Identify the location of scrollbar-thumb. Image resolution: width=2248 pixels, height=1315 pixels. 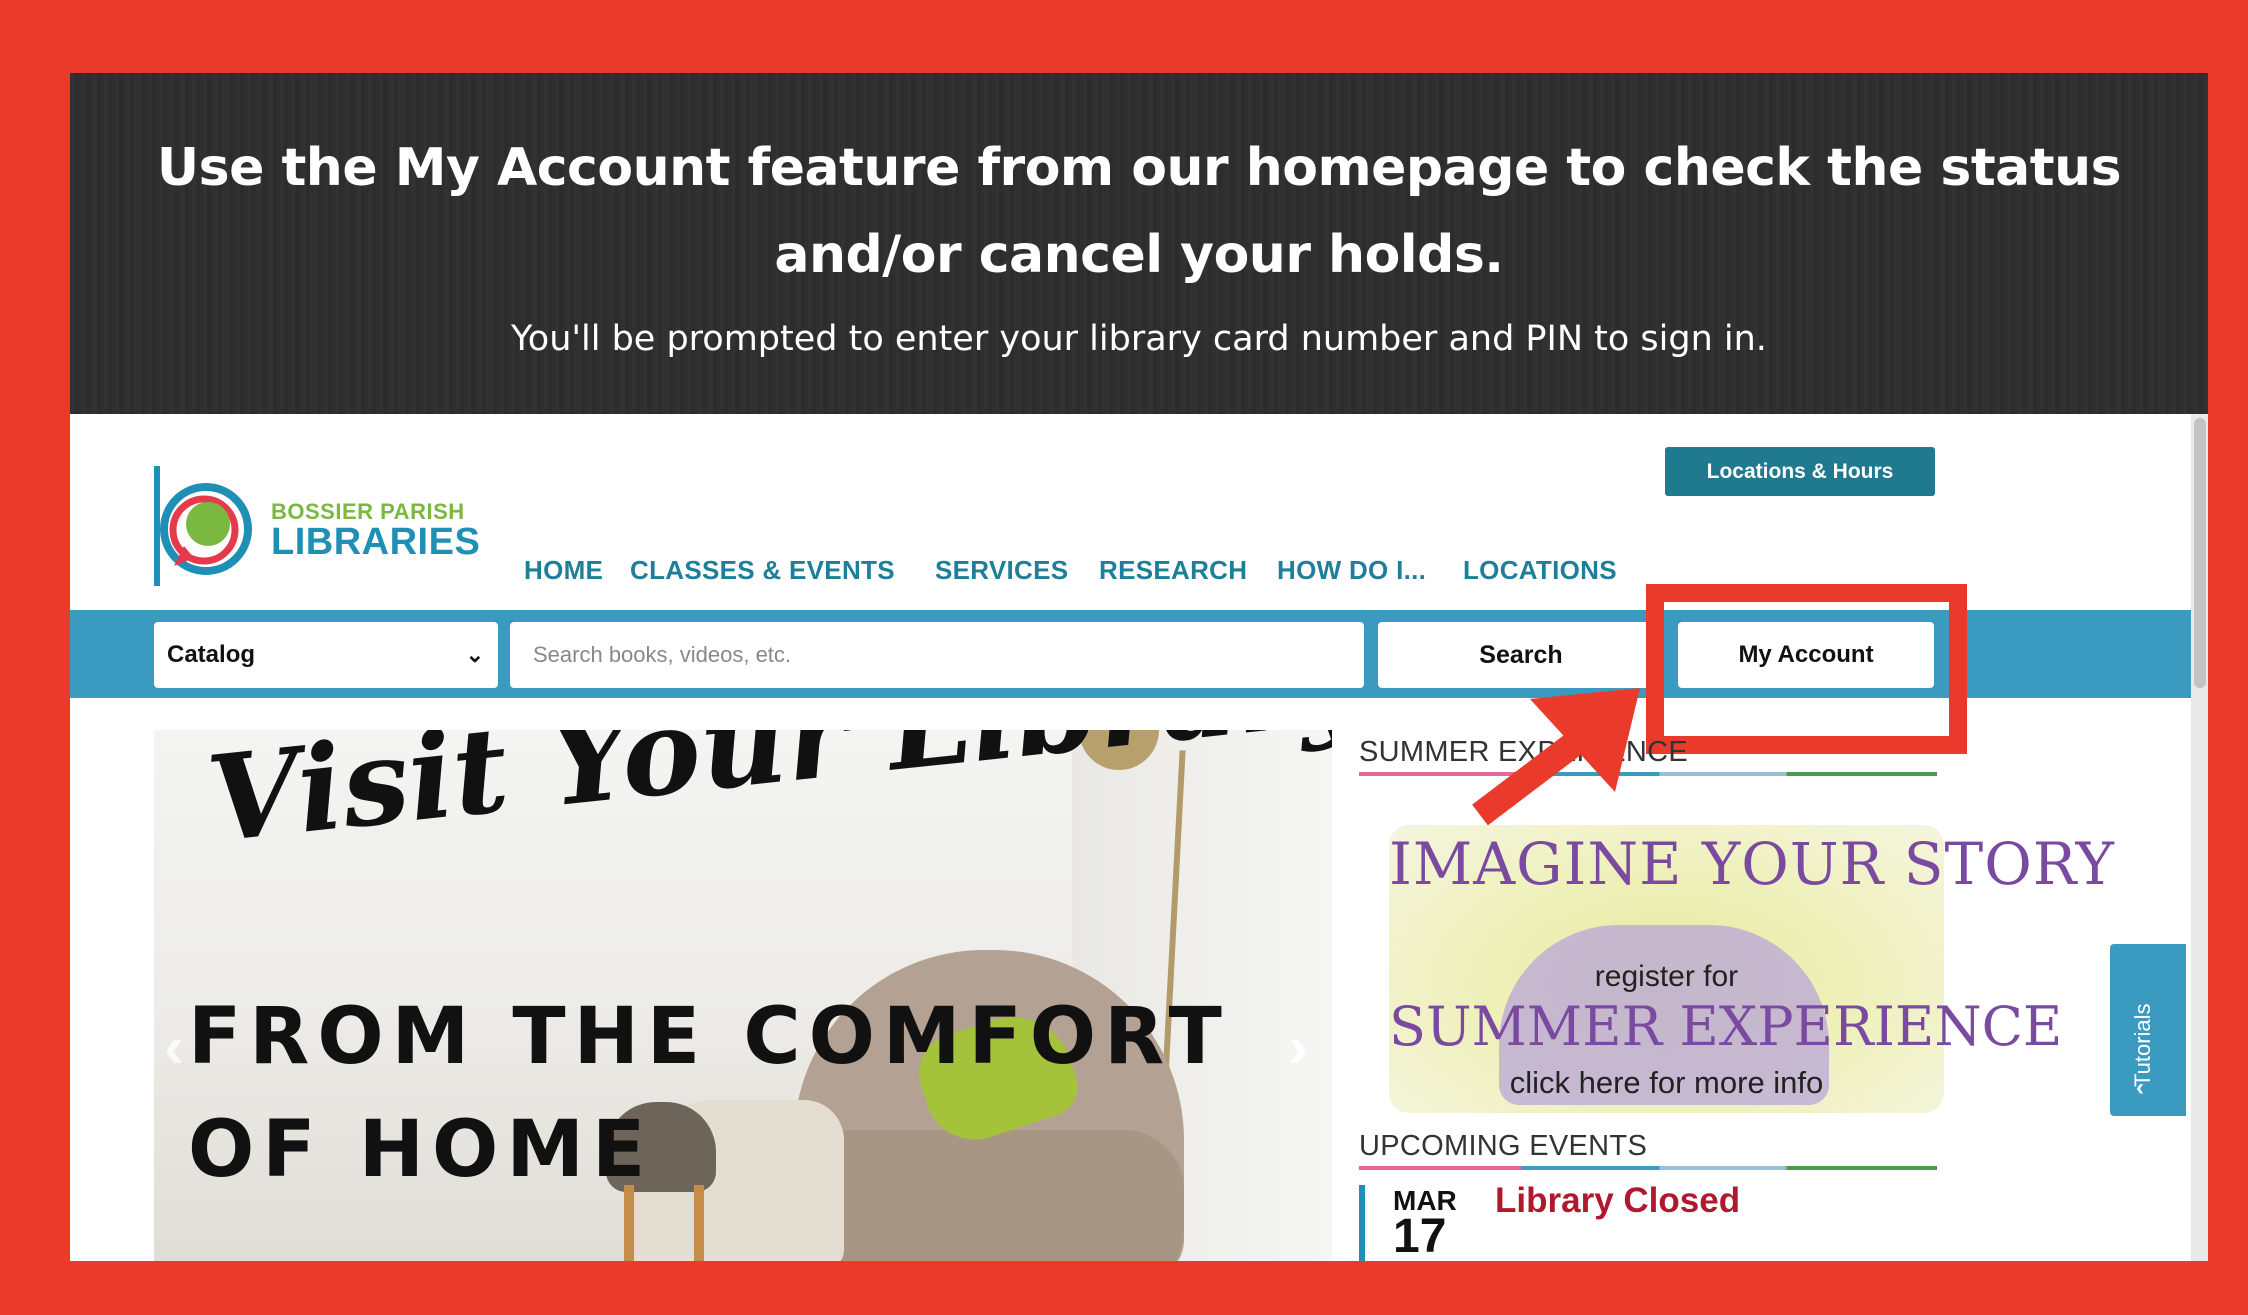
(2200, 553).